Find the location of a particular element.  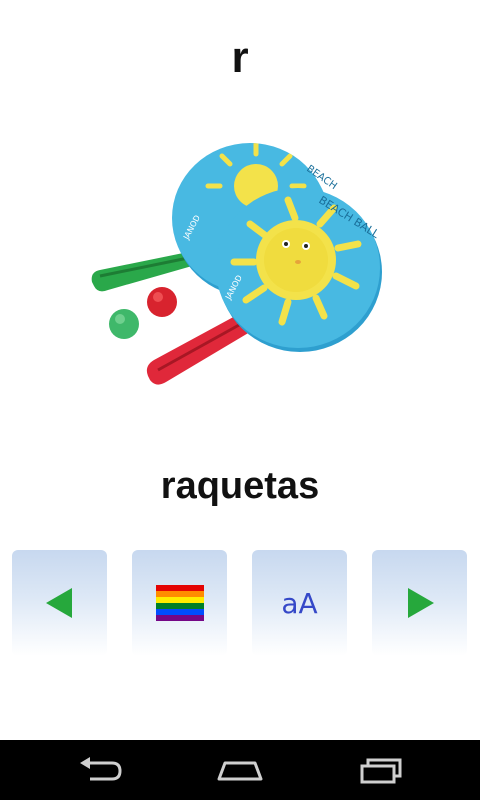

word-label: raquetas is located at coordinates (240, 486).